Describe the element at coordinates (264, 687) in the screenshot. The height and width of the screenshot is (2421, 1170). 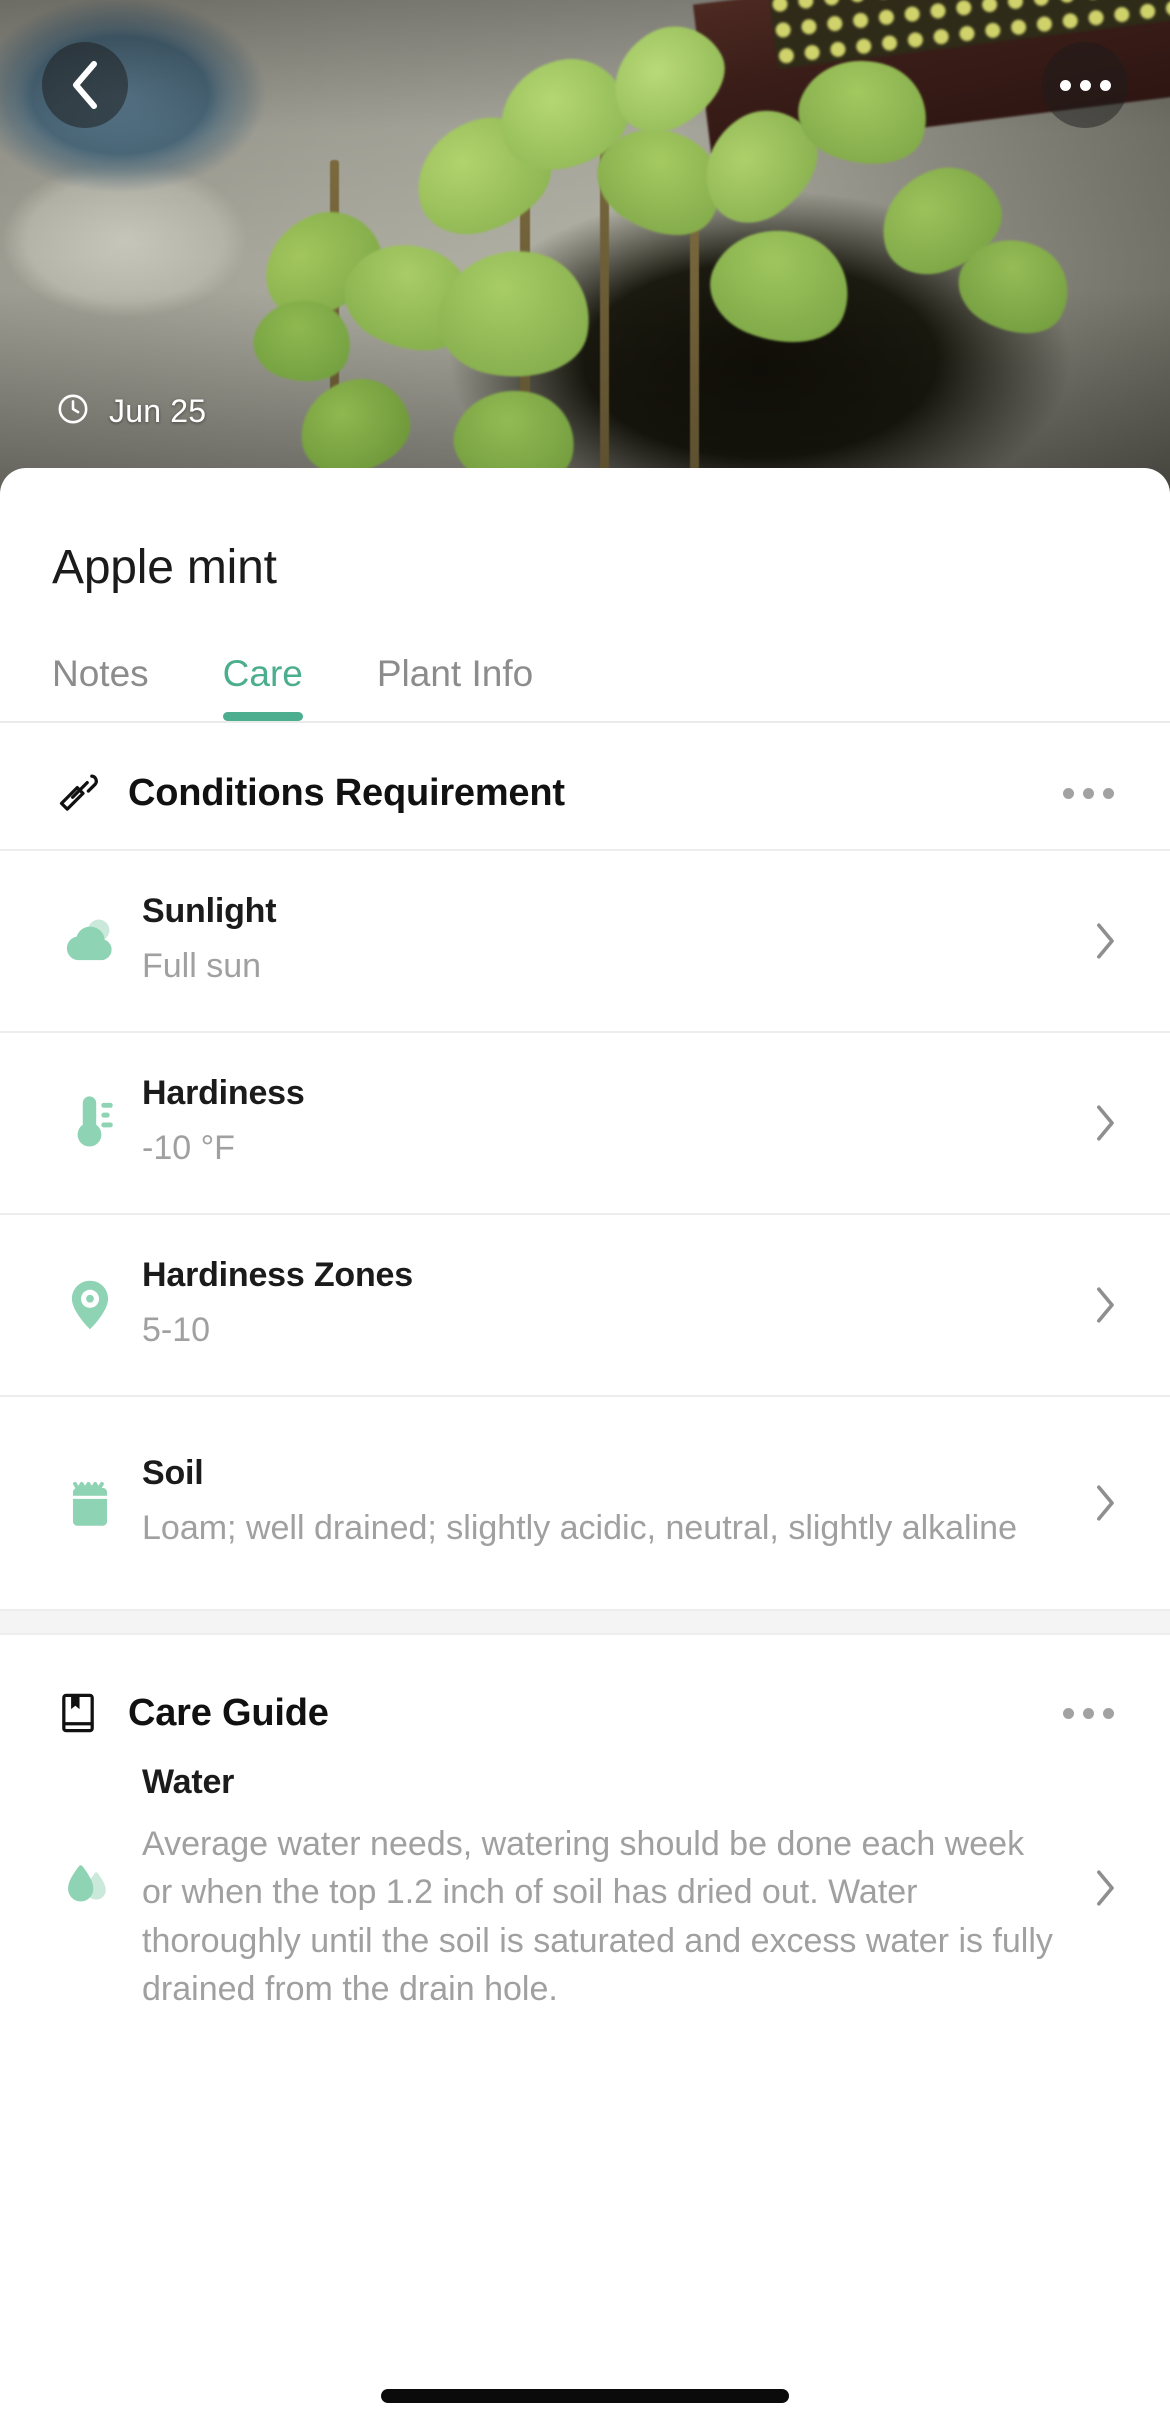
I see `tab-care: Care` at that location.